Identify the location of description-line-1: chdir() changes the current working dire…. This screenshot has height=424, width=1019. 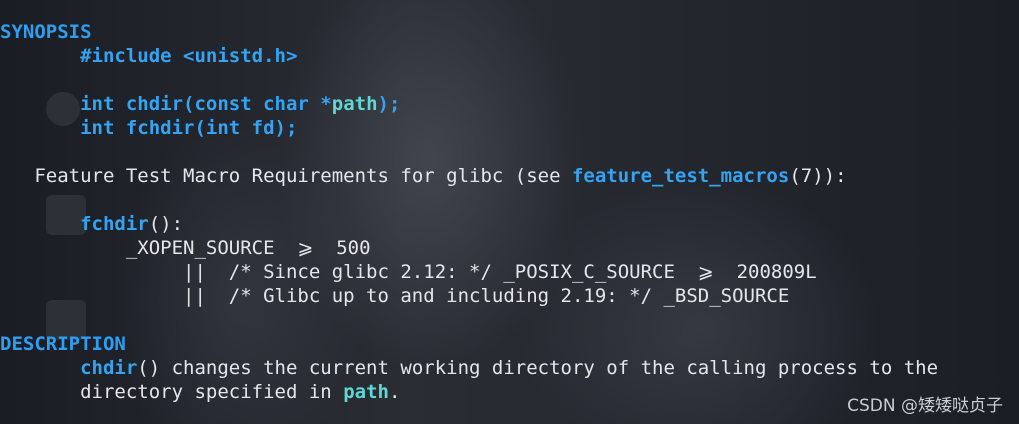
(469, 368).